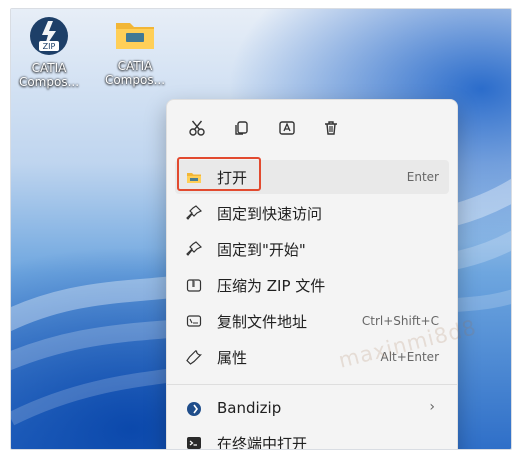 The image size is (522, 456). What do you see at coordinates (312, 409) in the screenshot?
I see `menu-item-bandizip: Bandizip ›` at bounding box center [312, 409].